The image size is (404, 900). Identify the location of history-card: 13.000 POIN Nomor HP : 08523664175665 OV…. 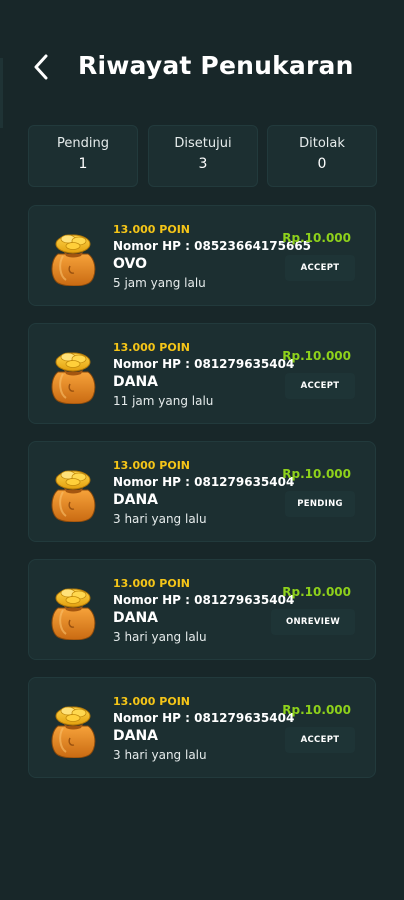
(202, 255).